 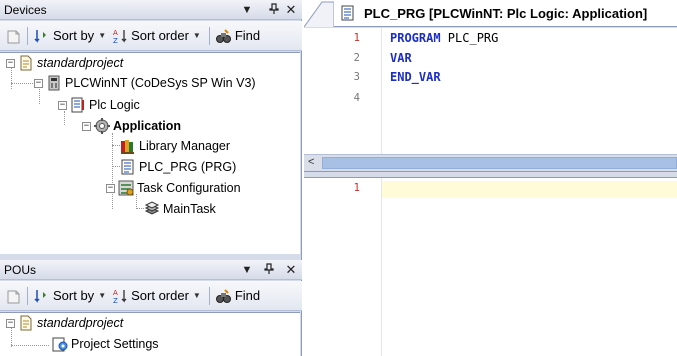 I want to click on tree-item-device: − PLCWinNT (CoDeSys SP Win V3), so click(x=145, y=83).